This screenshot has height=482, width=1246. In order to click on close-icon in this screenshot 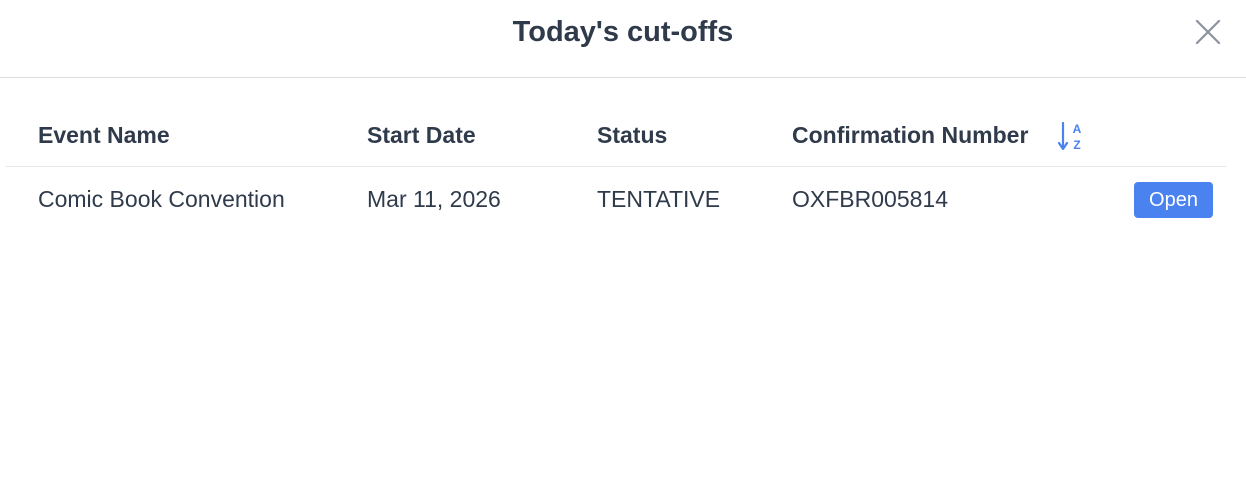, I will do `click(1208, 32)`.